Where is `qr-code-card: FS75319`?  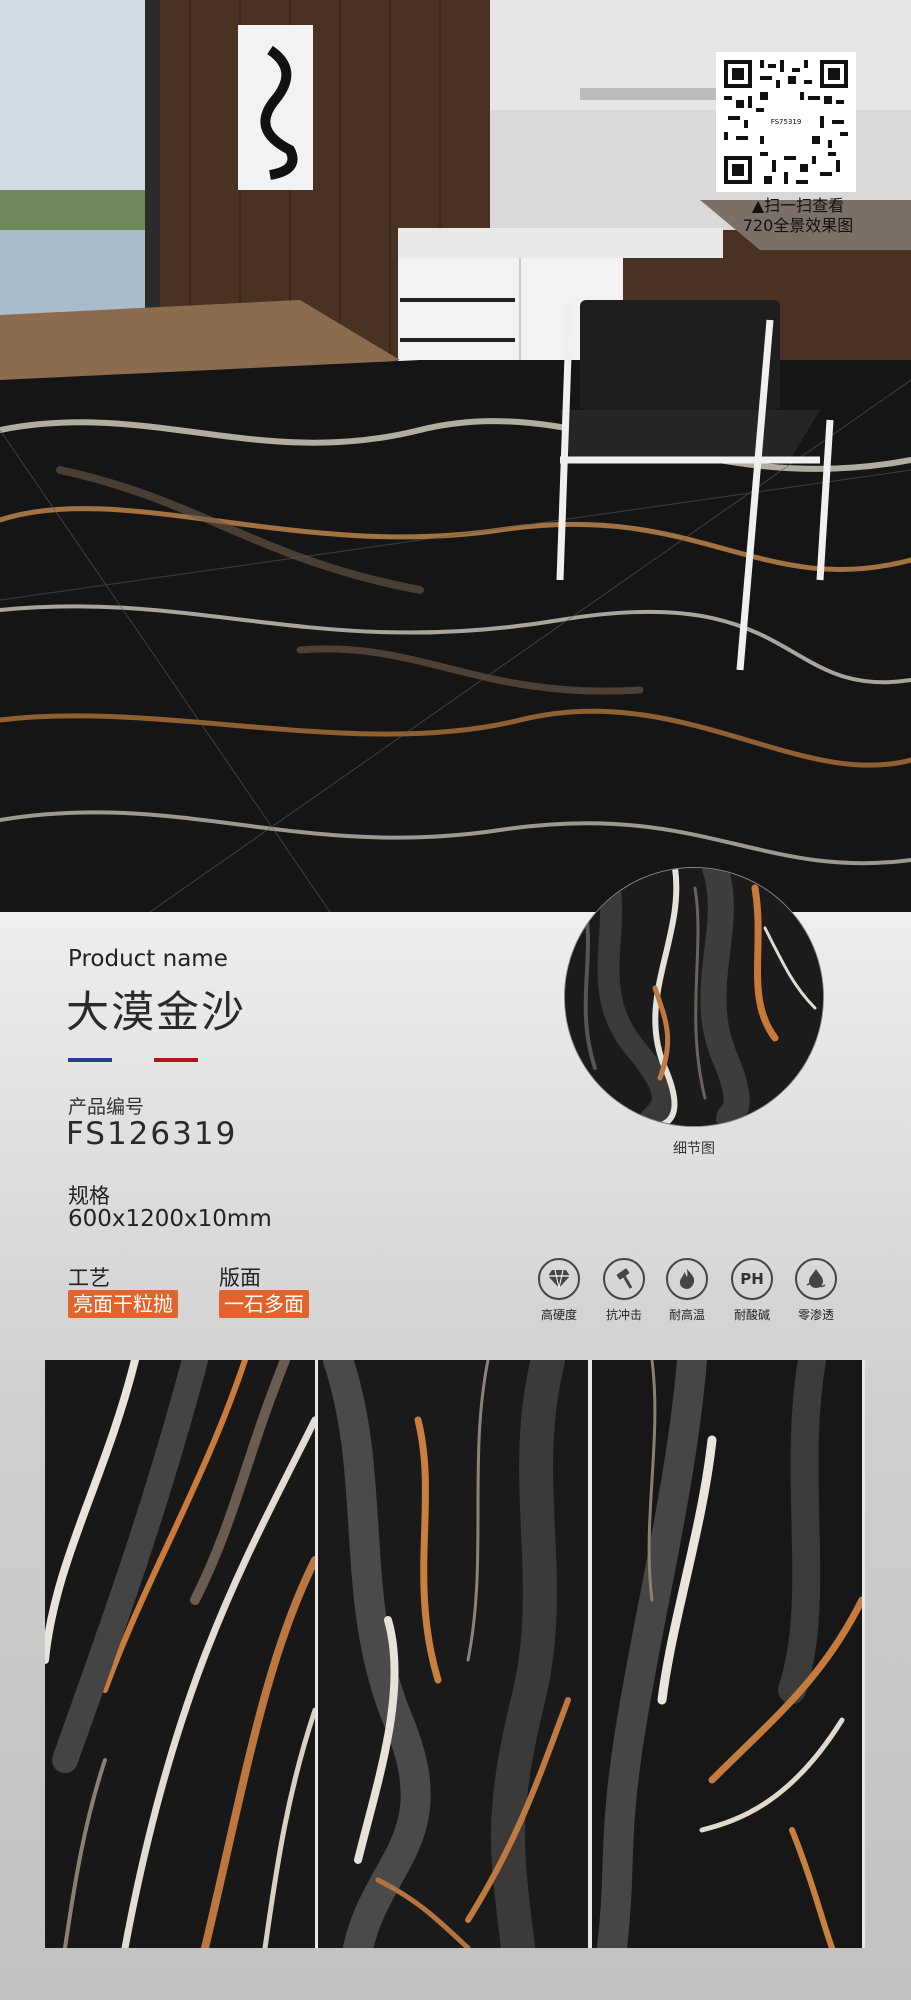 qr-code-card: FS75319 is located at coordinates (786, 122).